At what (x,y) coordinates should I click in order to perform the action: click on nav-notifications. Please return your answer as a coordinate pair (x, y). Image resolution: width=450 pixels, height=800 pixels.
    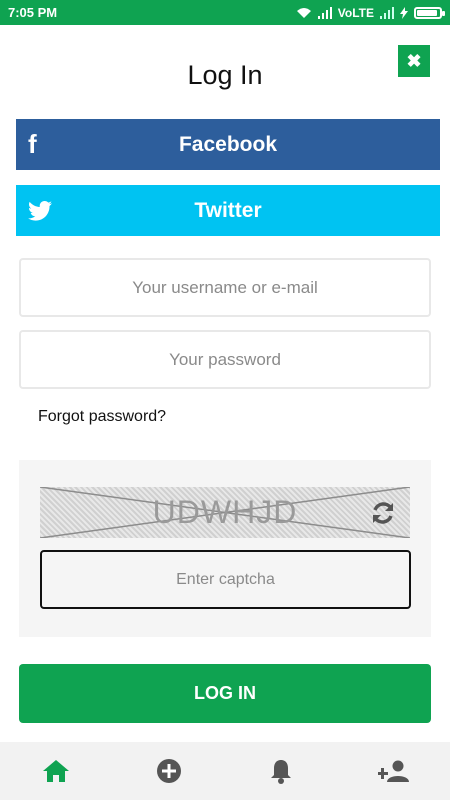
    Looking at the image, I should click on (281, 771).